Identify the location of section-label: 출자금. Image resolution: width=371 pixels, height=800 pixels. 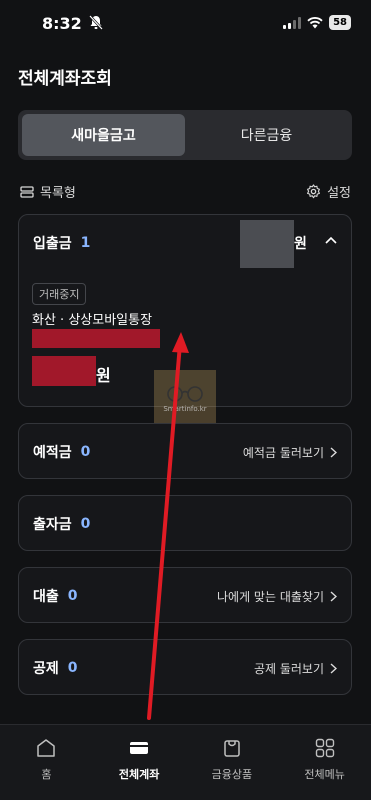
(52, 525).